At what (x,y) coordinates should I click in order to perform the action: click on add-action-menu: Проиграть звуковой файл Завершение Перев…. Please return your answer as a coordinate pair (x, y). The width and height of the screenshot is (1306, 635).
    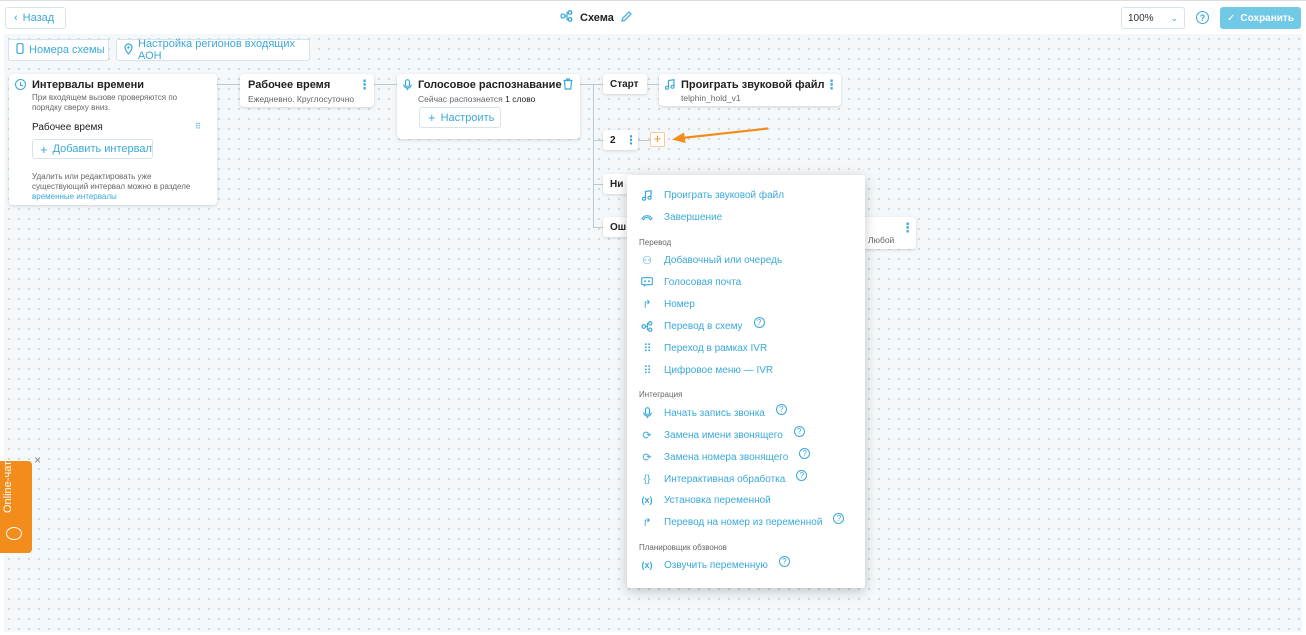
    Looking at the image, I should click on (746, 381).